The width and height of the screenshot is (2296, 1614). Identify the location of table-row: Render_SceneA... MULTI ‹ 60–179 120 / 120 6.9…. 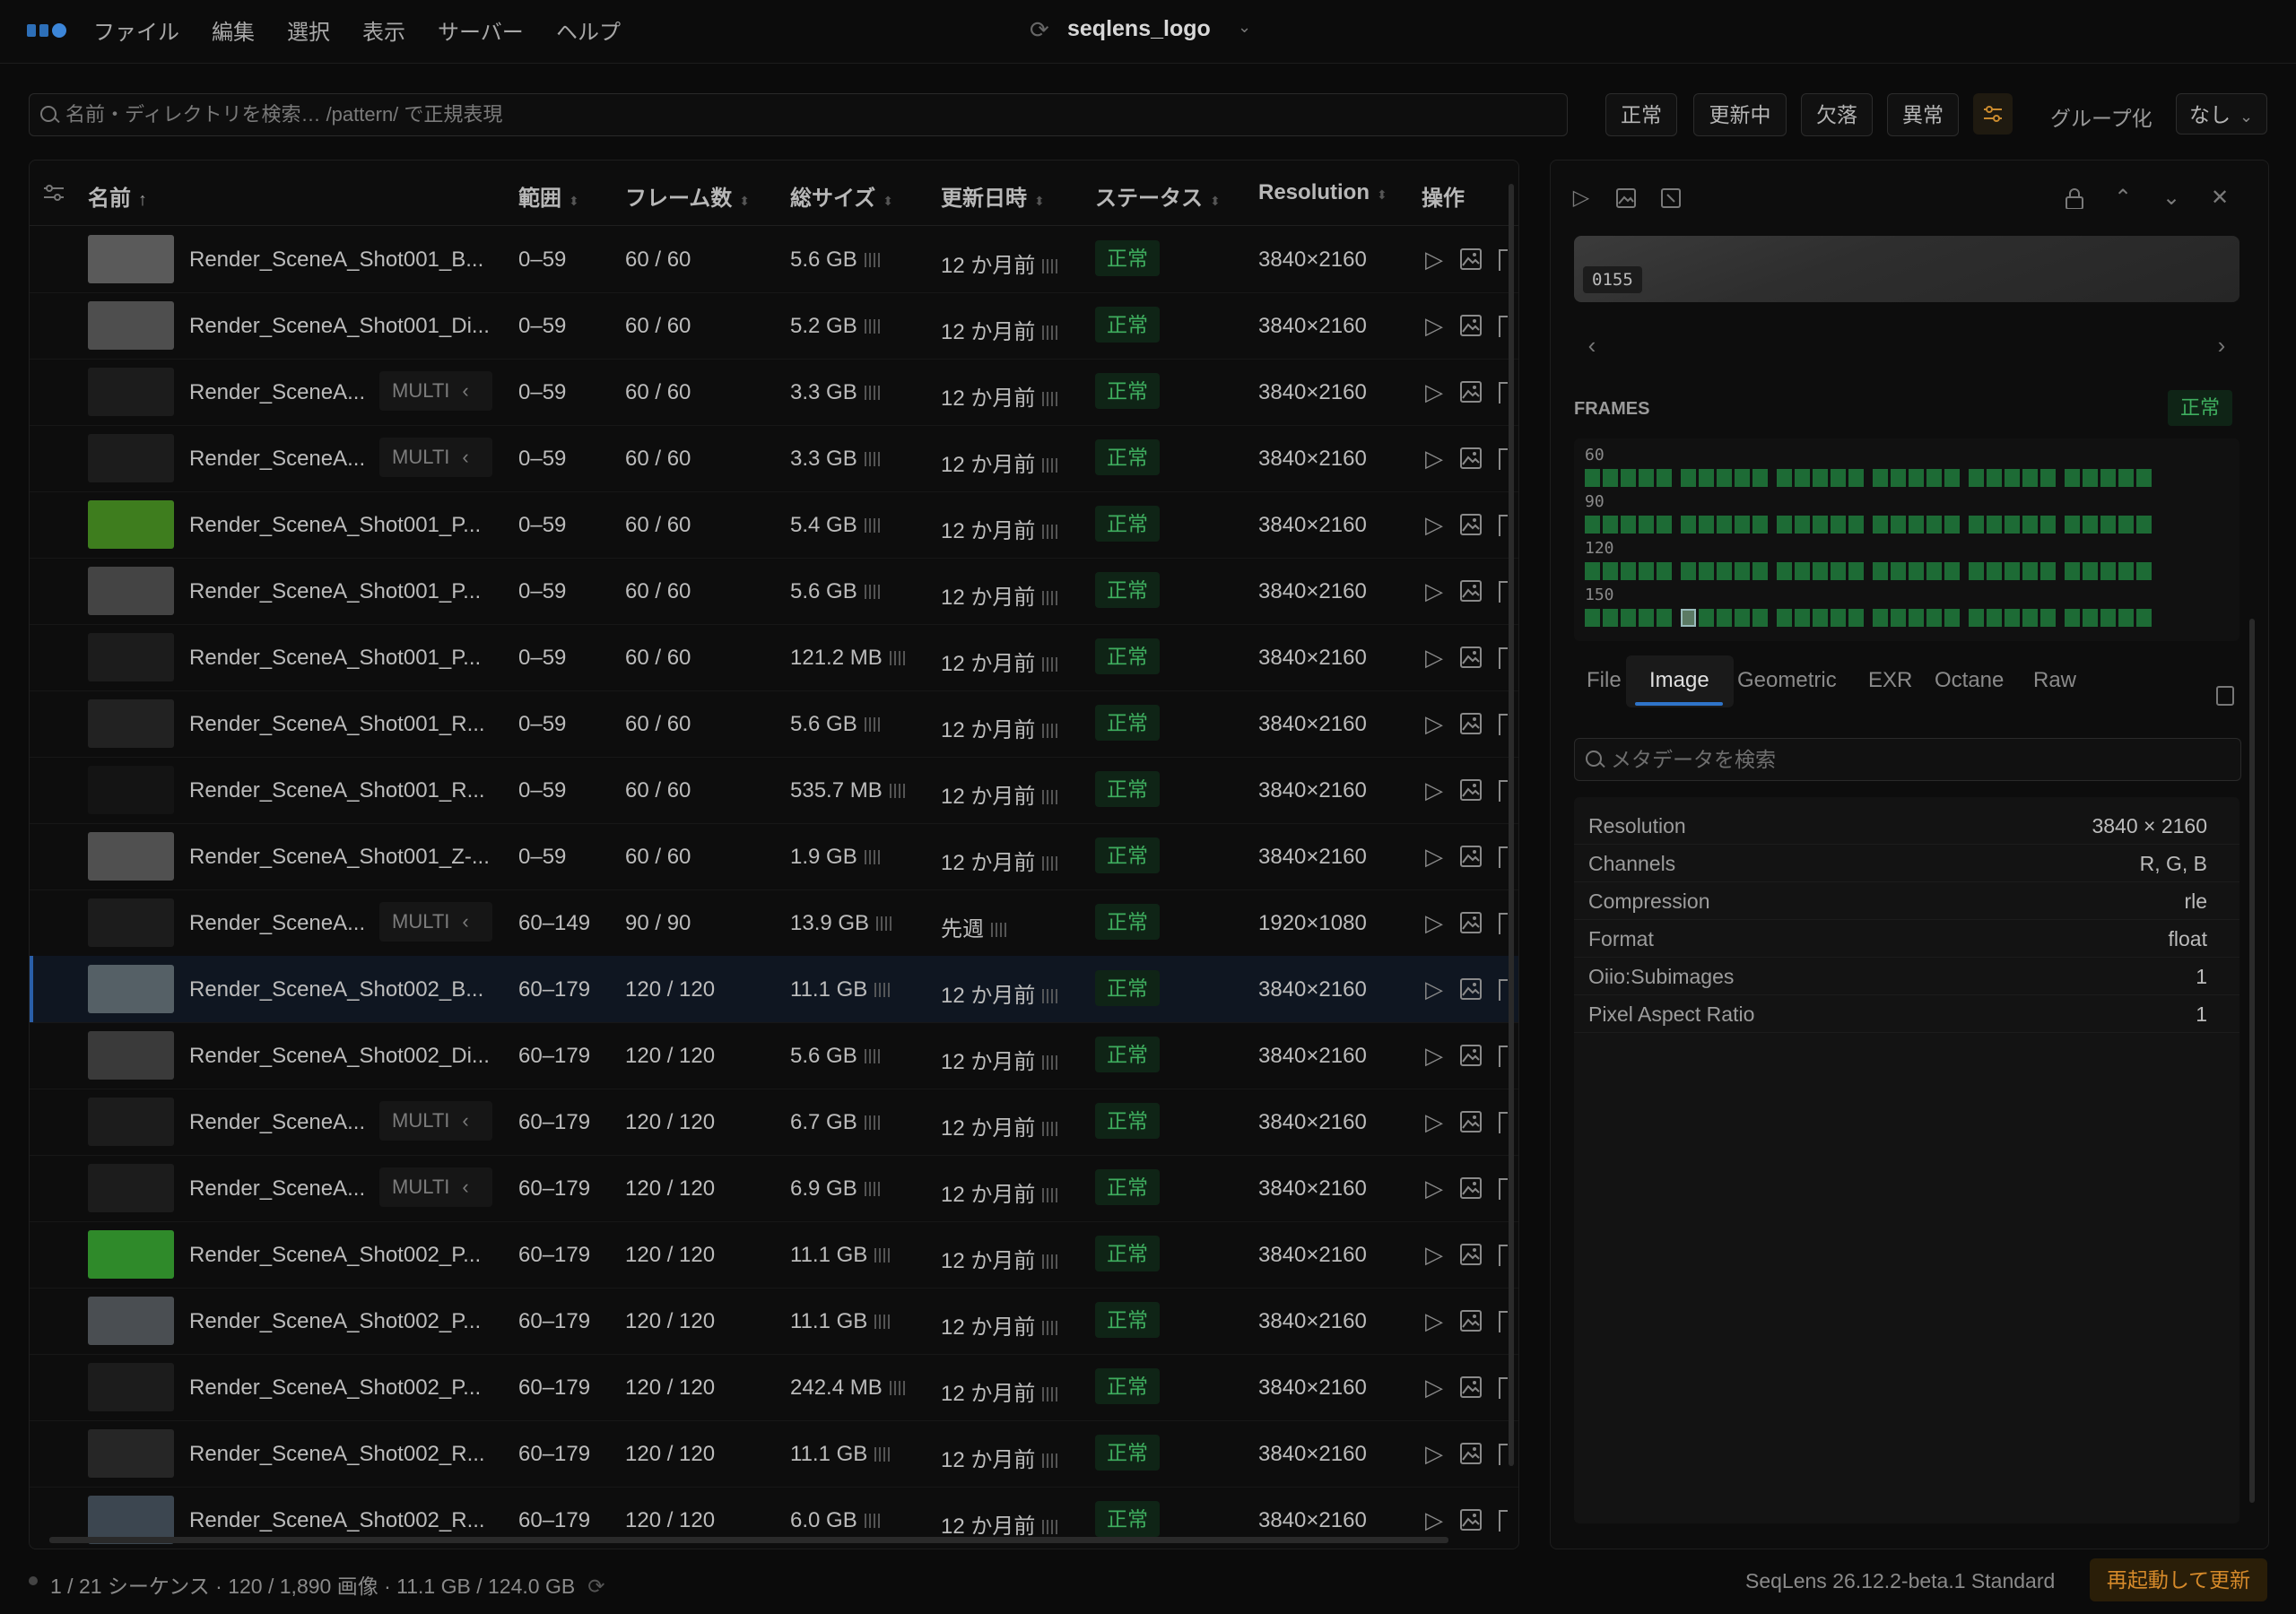
(774, 1188).